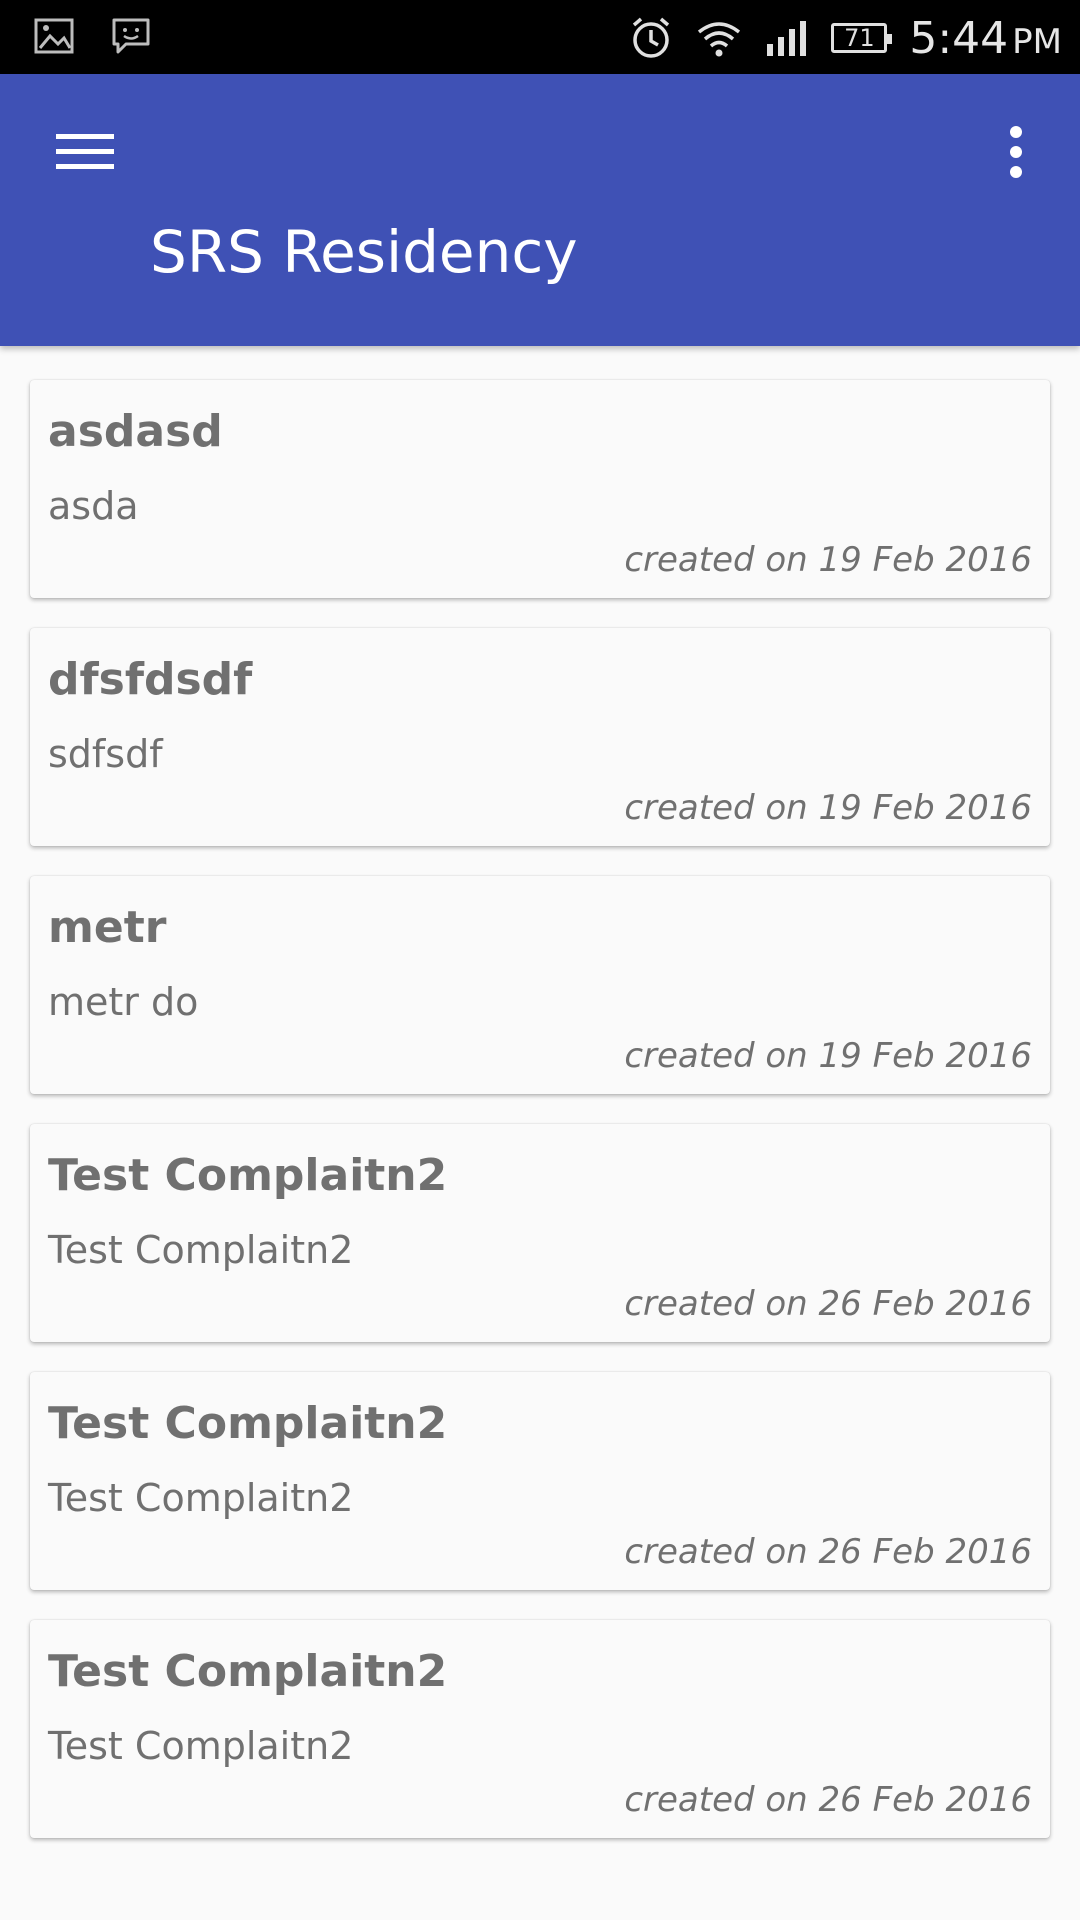  What do you see at coordinates (135, 431) in the screenshot?
I see `complaint-title: asdasd` at bounding box center [135, 431].